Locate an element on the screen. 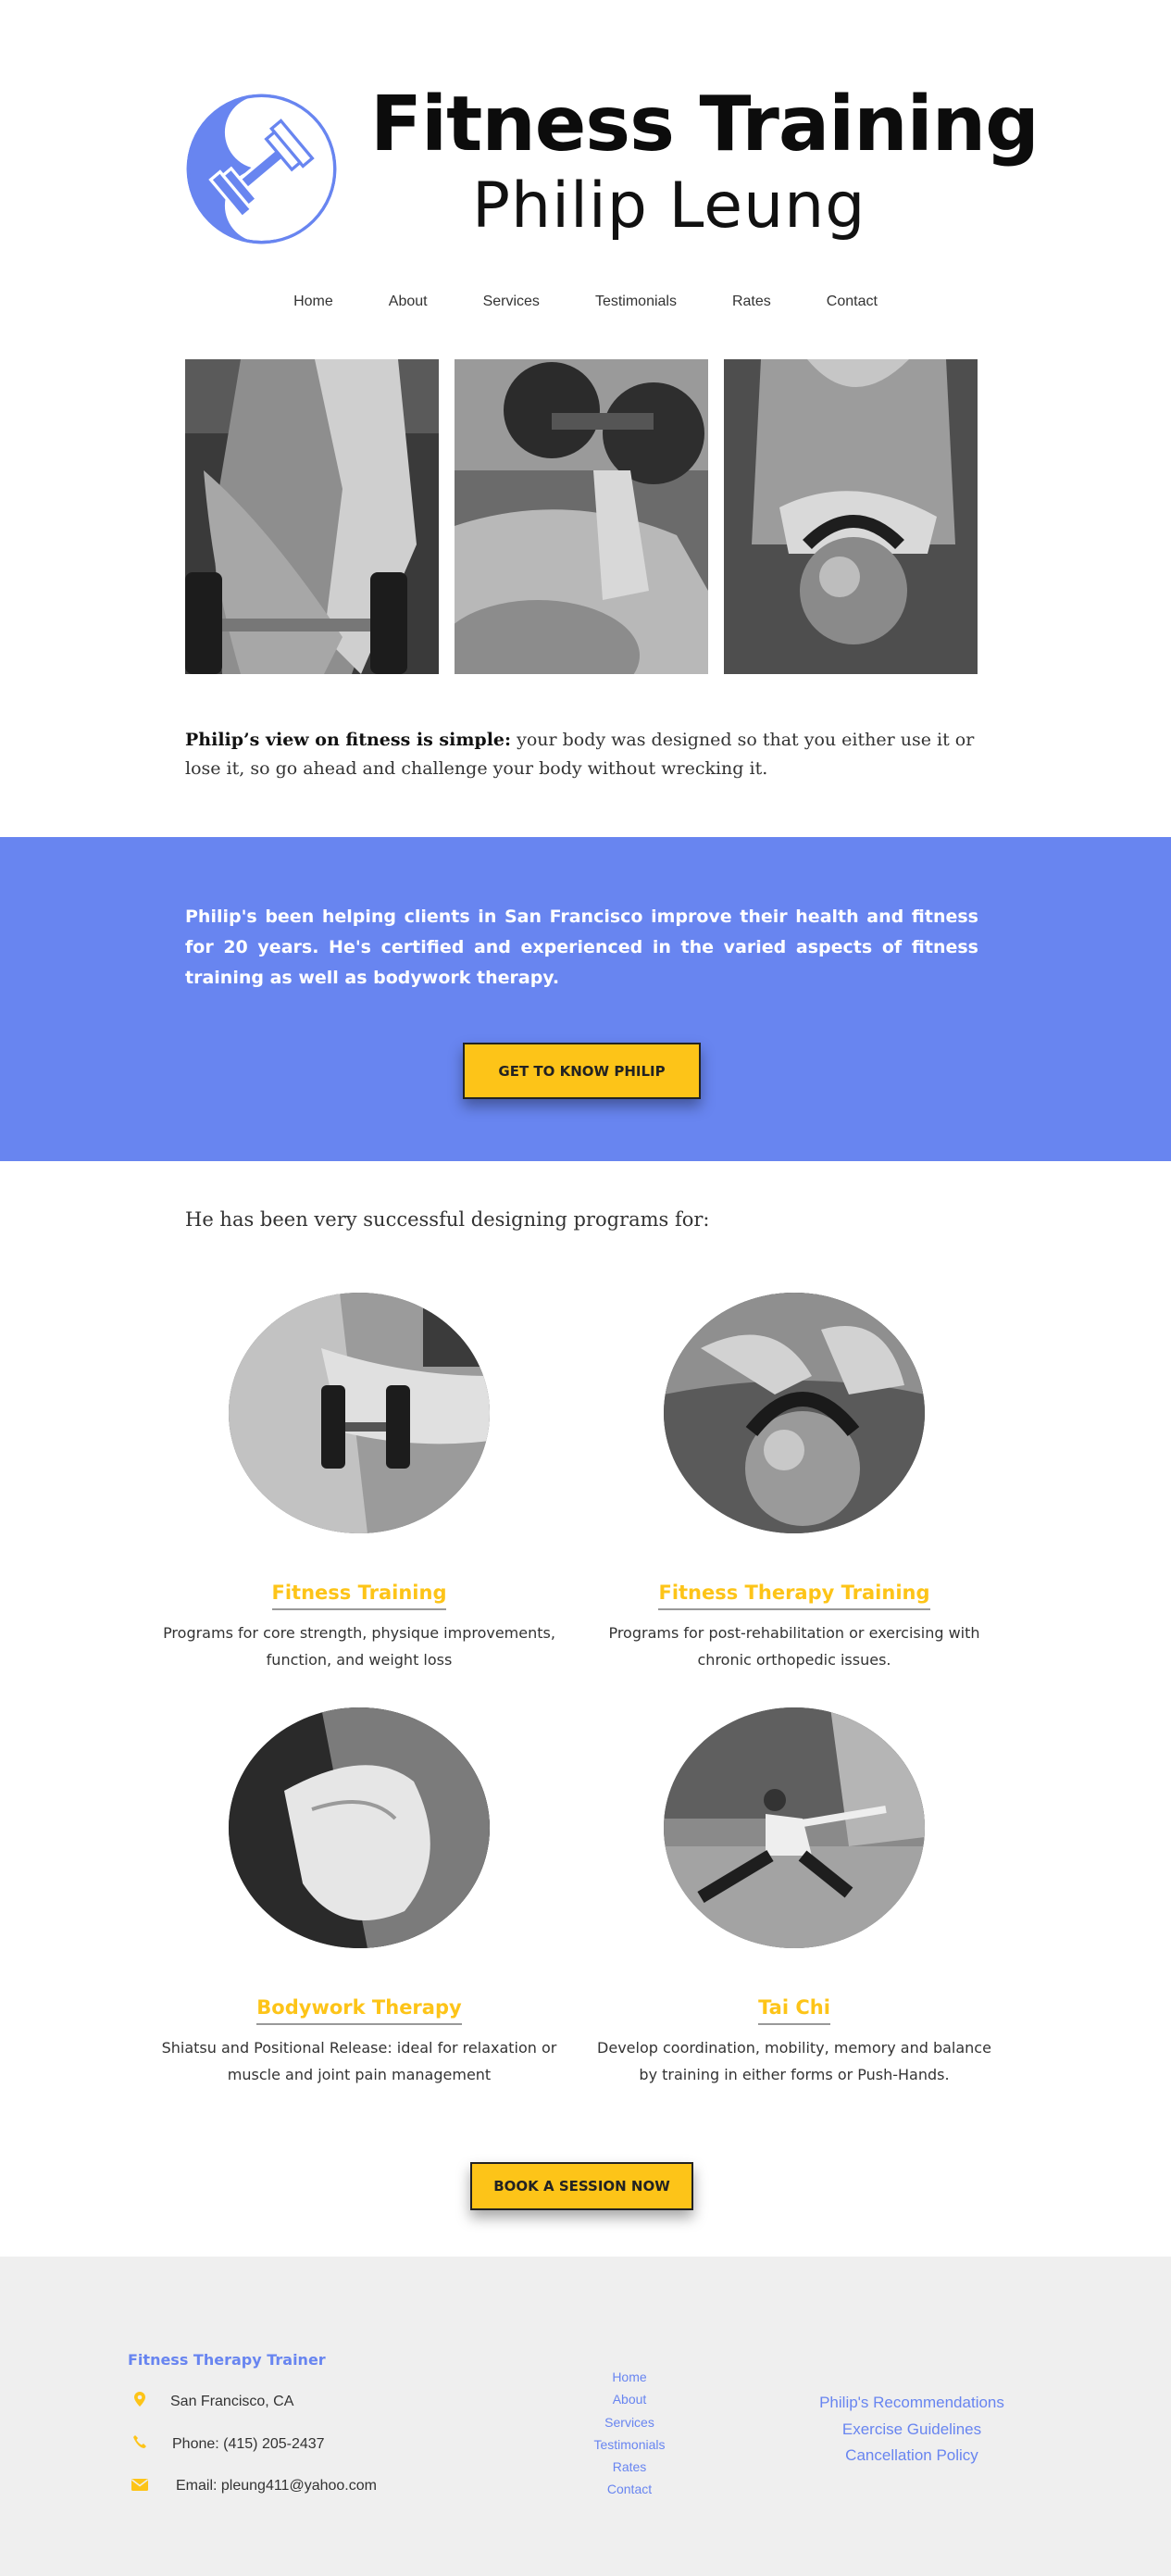  yin-yang-dumbbell-logo is located at coordinates (261, 169).